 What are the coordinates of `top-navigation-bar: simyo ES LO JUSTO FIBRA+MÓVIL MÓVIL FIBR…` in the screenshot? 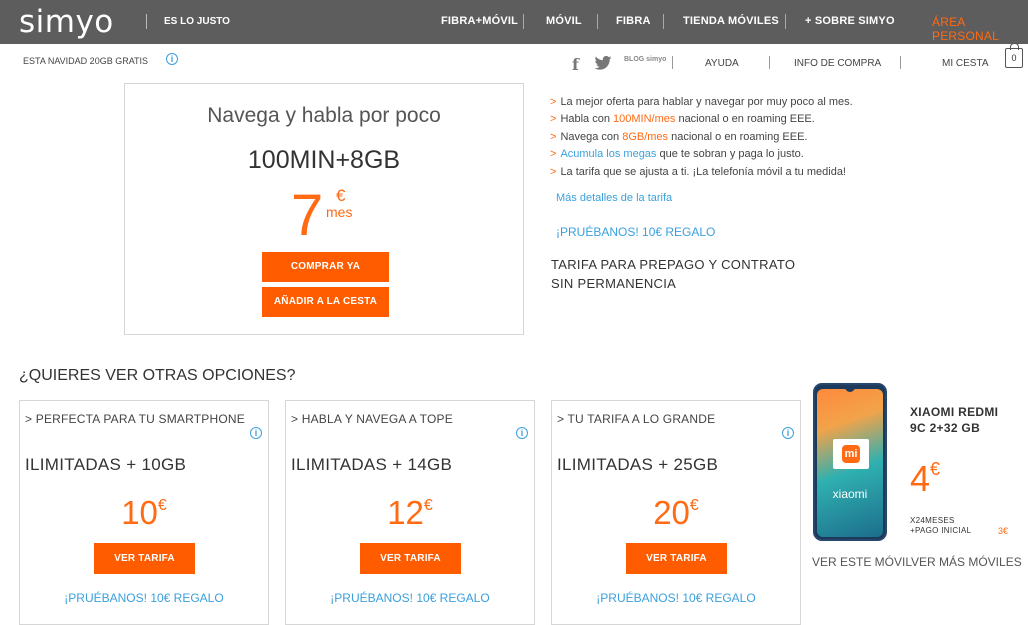 It's located at (514, 22).